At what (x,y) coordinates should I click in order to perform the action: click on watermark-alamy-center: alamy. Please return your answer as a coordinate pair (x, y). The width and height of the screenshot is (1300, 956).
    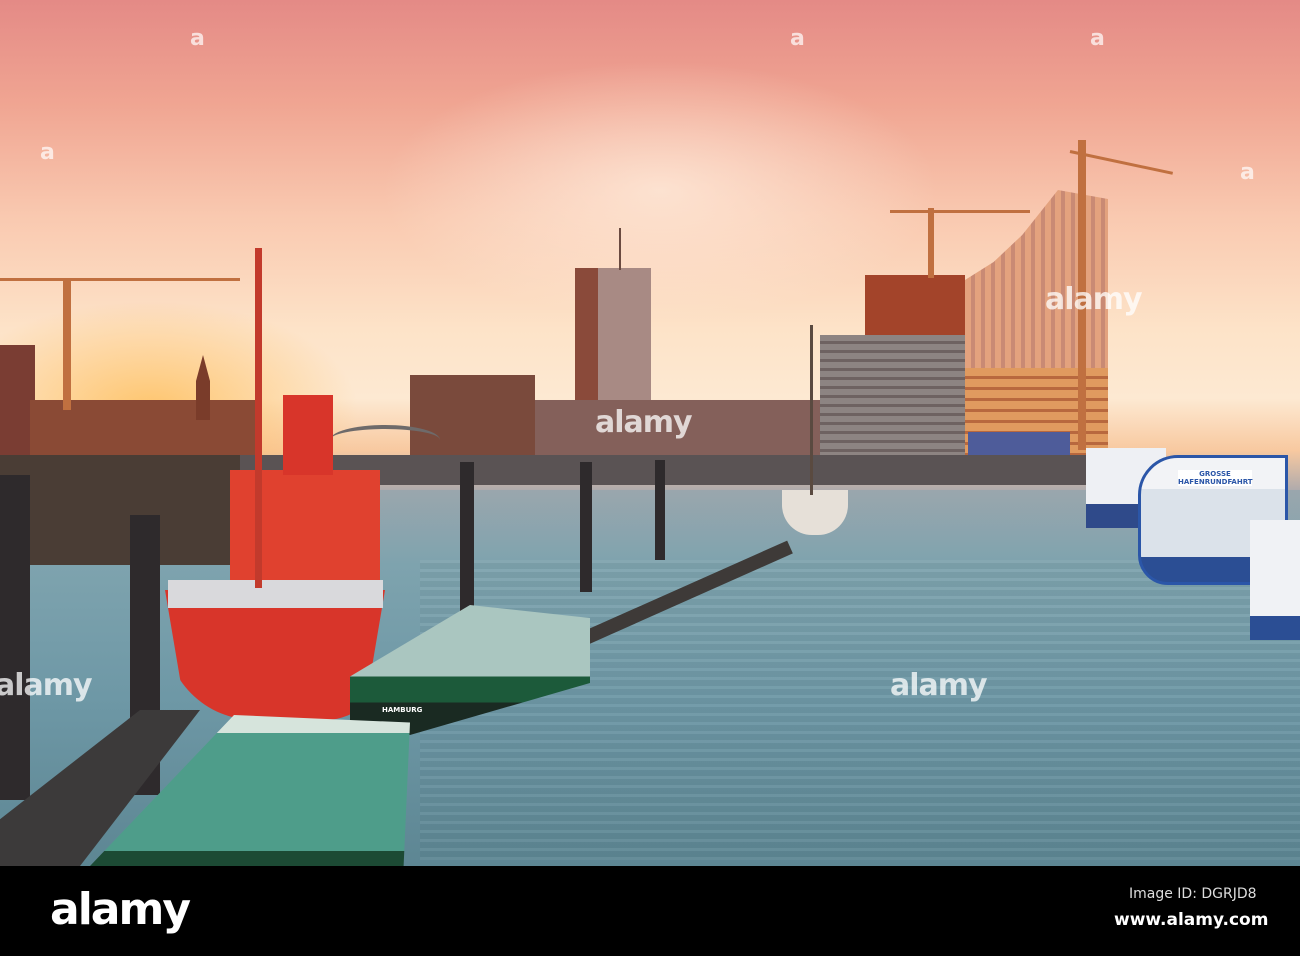
    Looking at the image, I should click on (644, 422).